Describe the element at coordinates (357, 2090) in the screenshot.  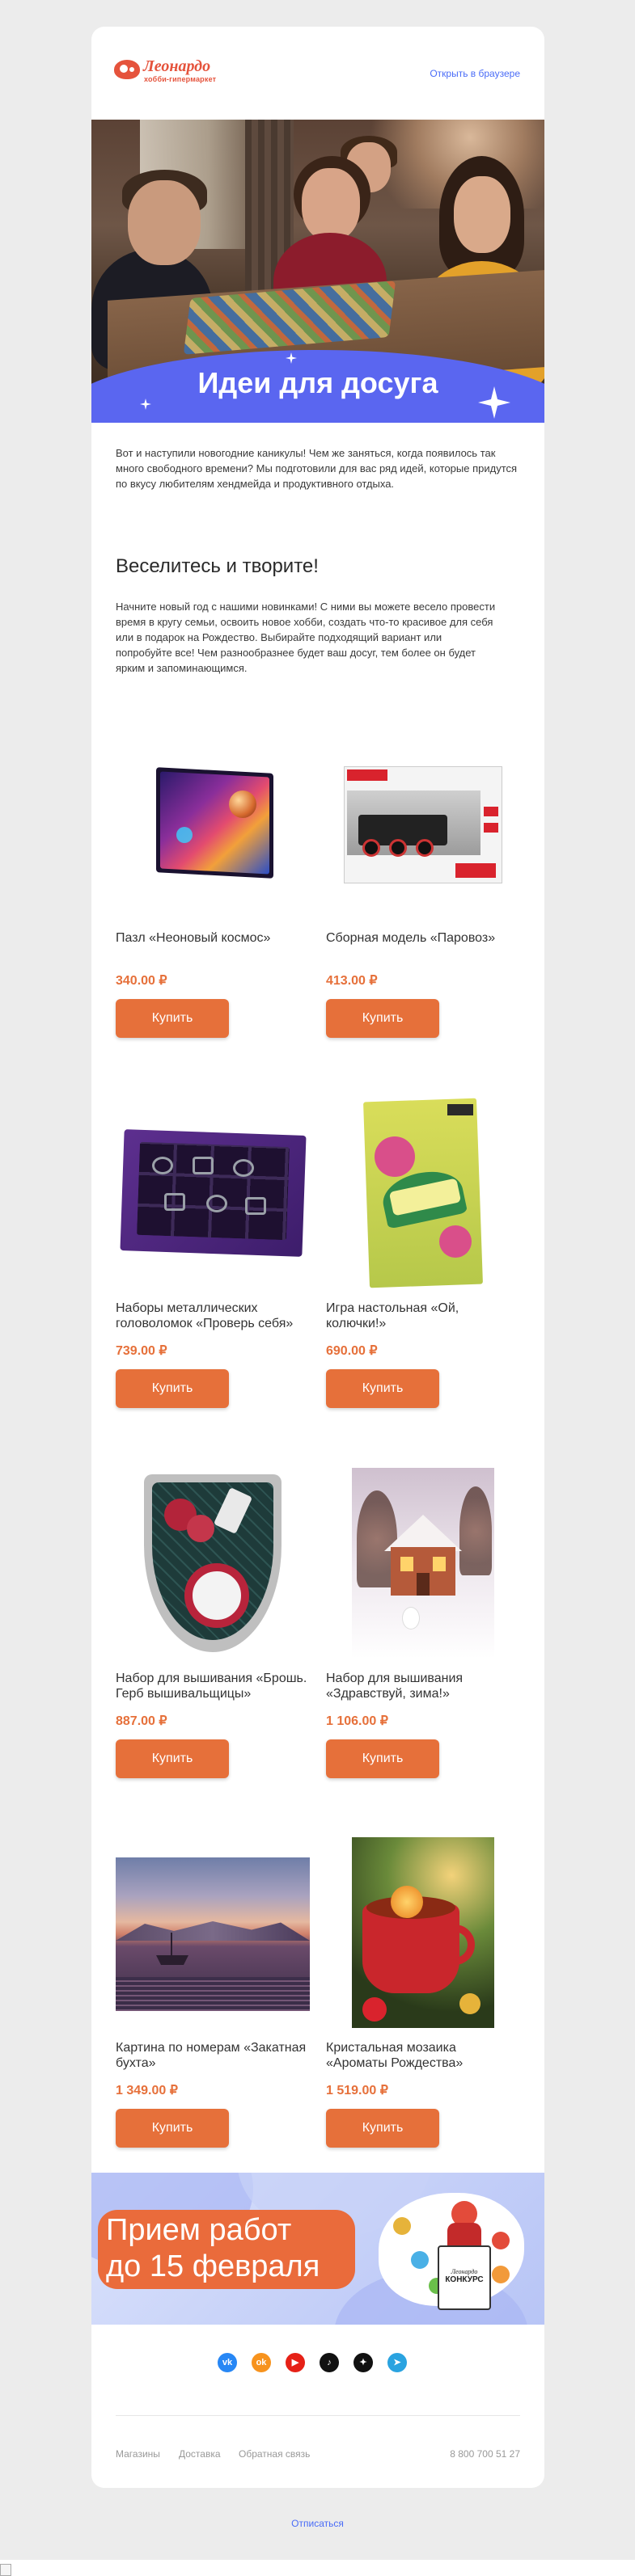
I see `product-price: 1 519.00 ₽` at that location.